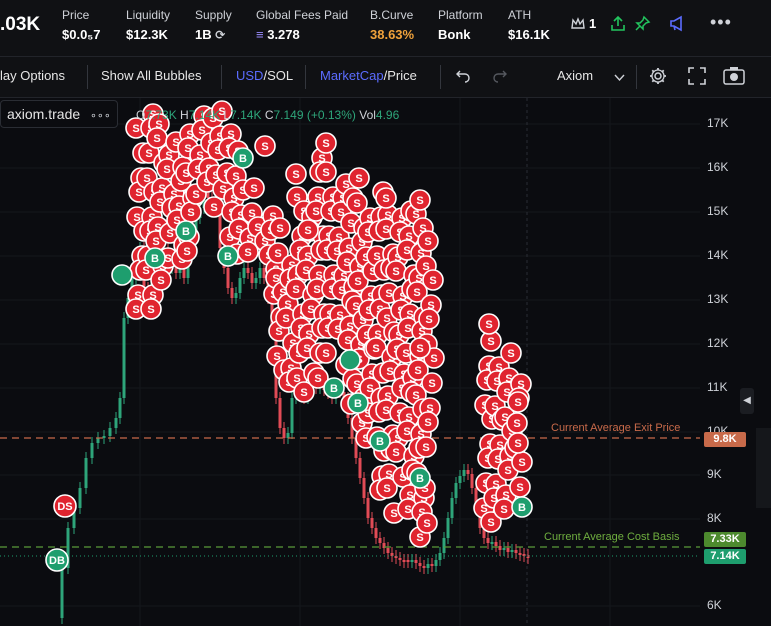 This screenshot has height=626, width=771. I want to click on pin-icon, so click(643, 23).